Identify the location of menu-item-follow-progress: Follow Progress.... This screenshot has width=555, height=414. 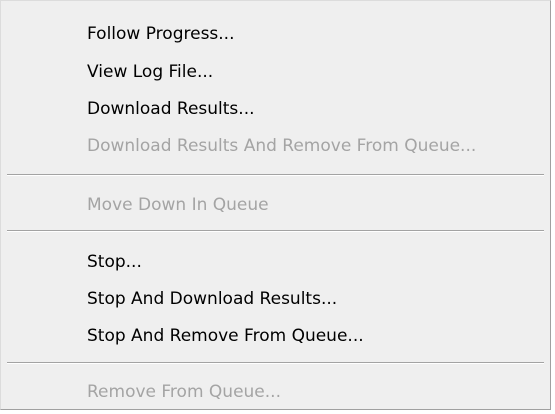
(313, 34).